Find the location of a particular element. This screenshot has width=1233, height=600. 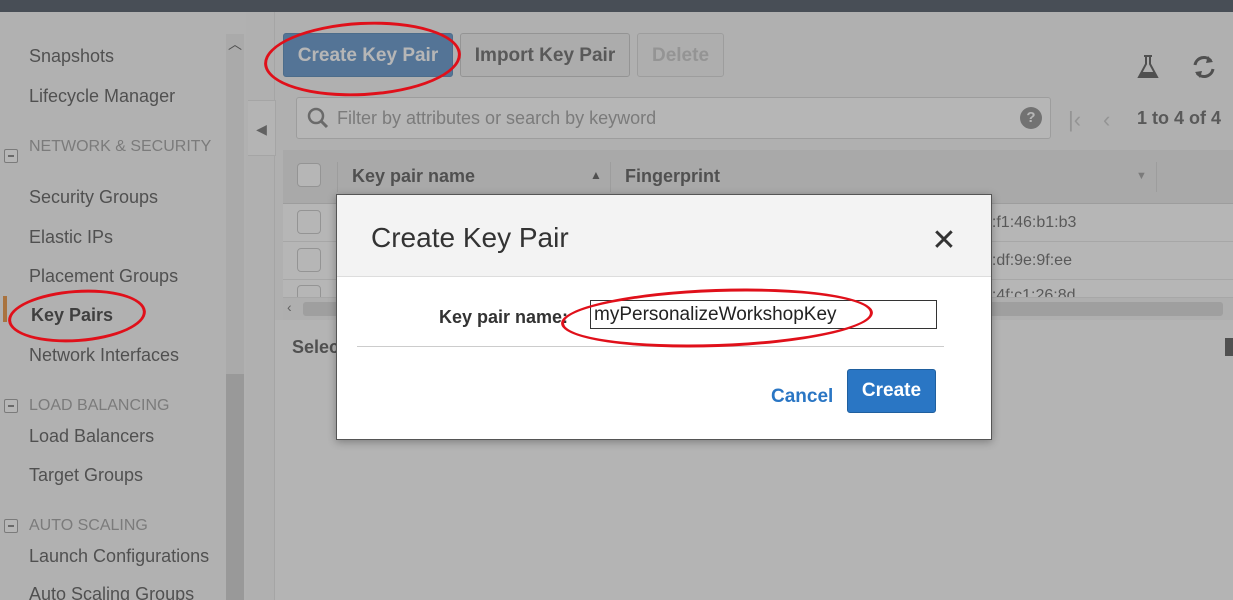

key-pair-name-label: Key pair name: is located at coordinates (504, 317).